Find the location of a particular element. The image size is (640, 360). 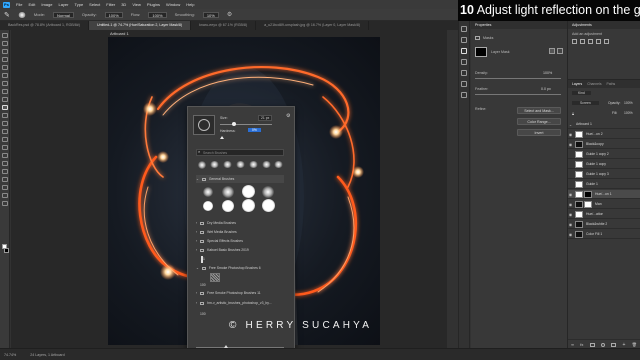

feather-value: 0.0 px is located at coordinates (546, 89).